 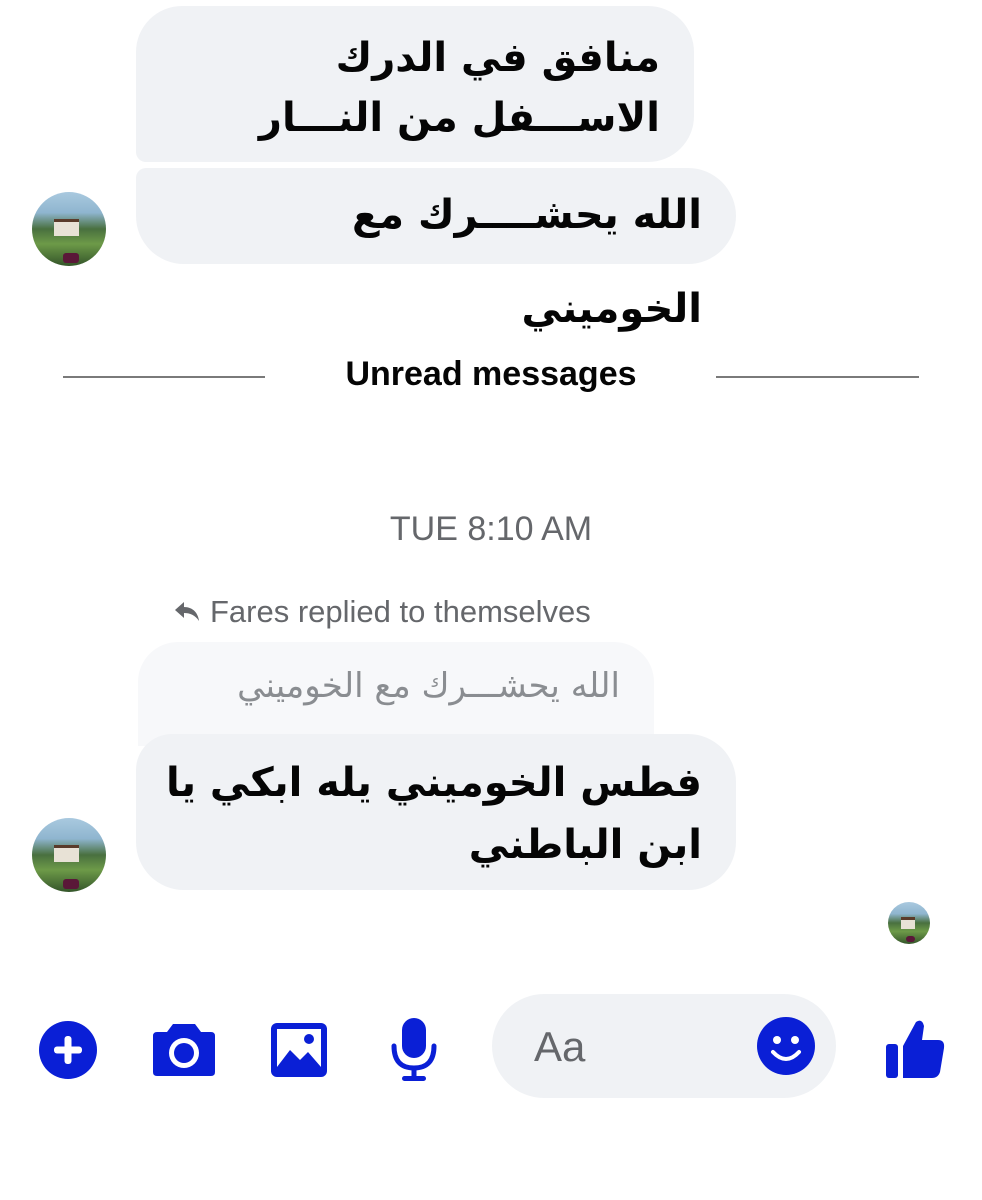 I want to click on message-bubble: الله يحشــــرك مع الخوميني, so click(x=436, y=250).